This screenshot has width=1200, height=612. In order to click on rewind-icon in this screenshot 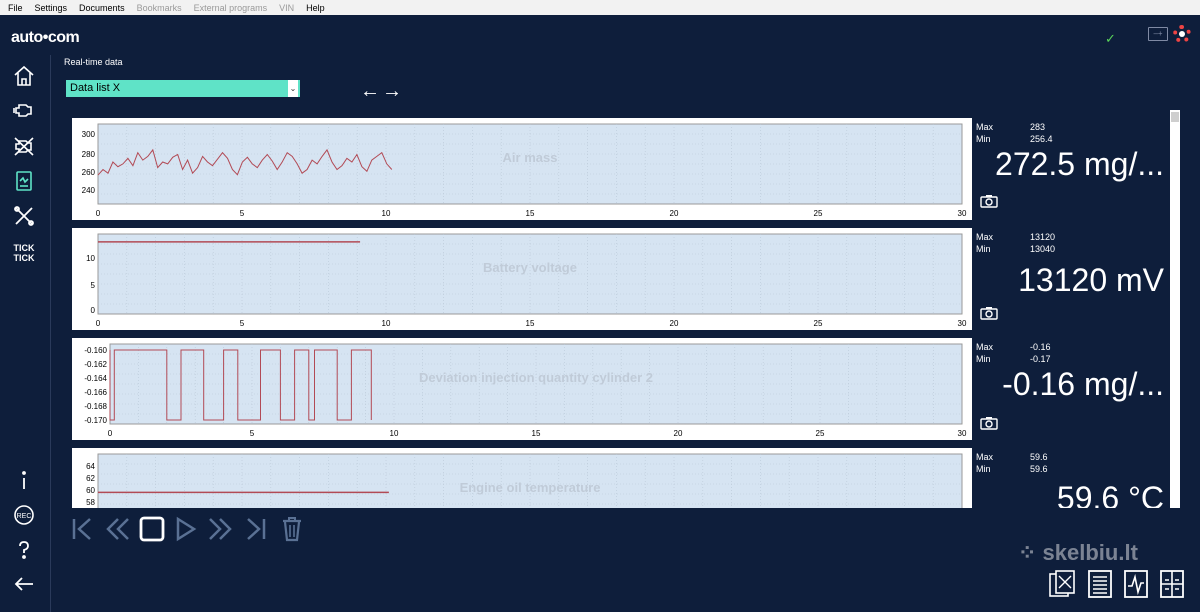, I will do `click(118, 529)`.